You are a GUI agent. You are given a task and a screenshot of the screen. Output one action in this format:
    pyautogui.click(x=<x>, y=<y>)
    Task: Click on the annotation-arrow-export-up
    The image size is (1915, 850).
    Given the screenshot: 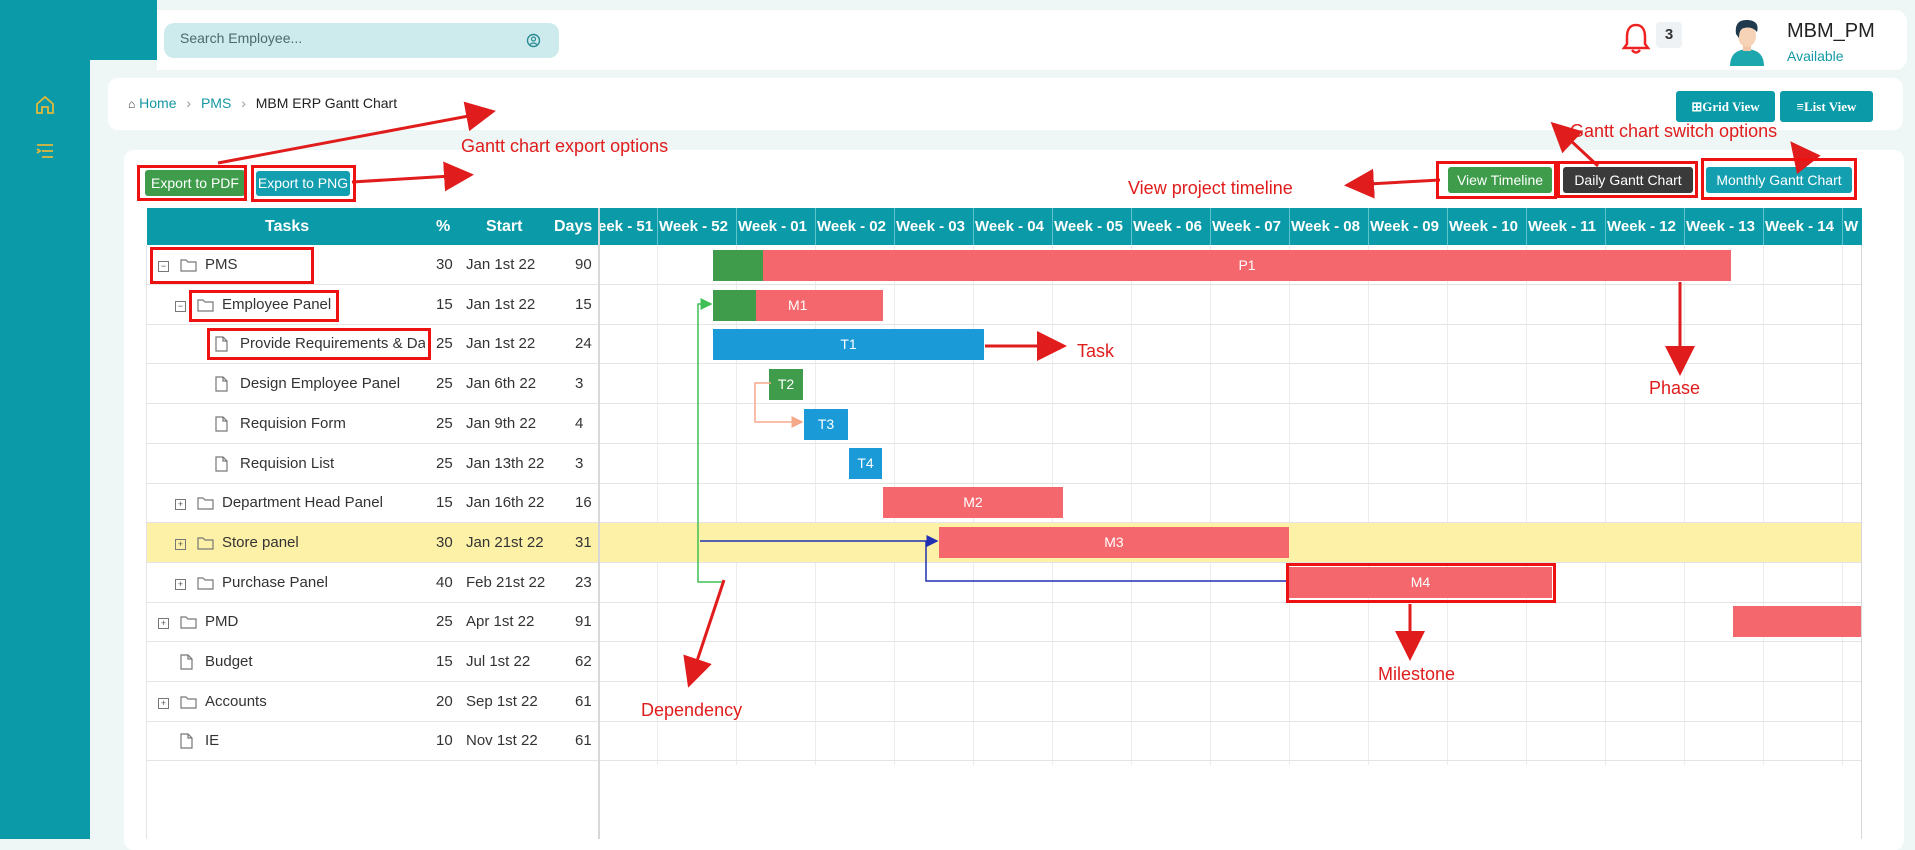 What is the action you would take?
    pyautogui.click(x=356, y=133)
    